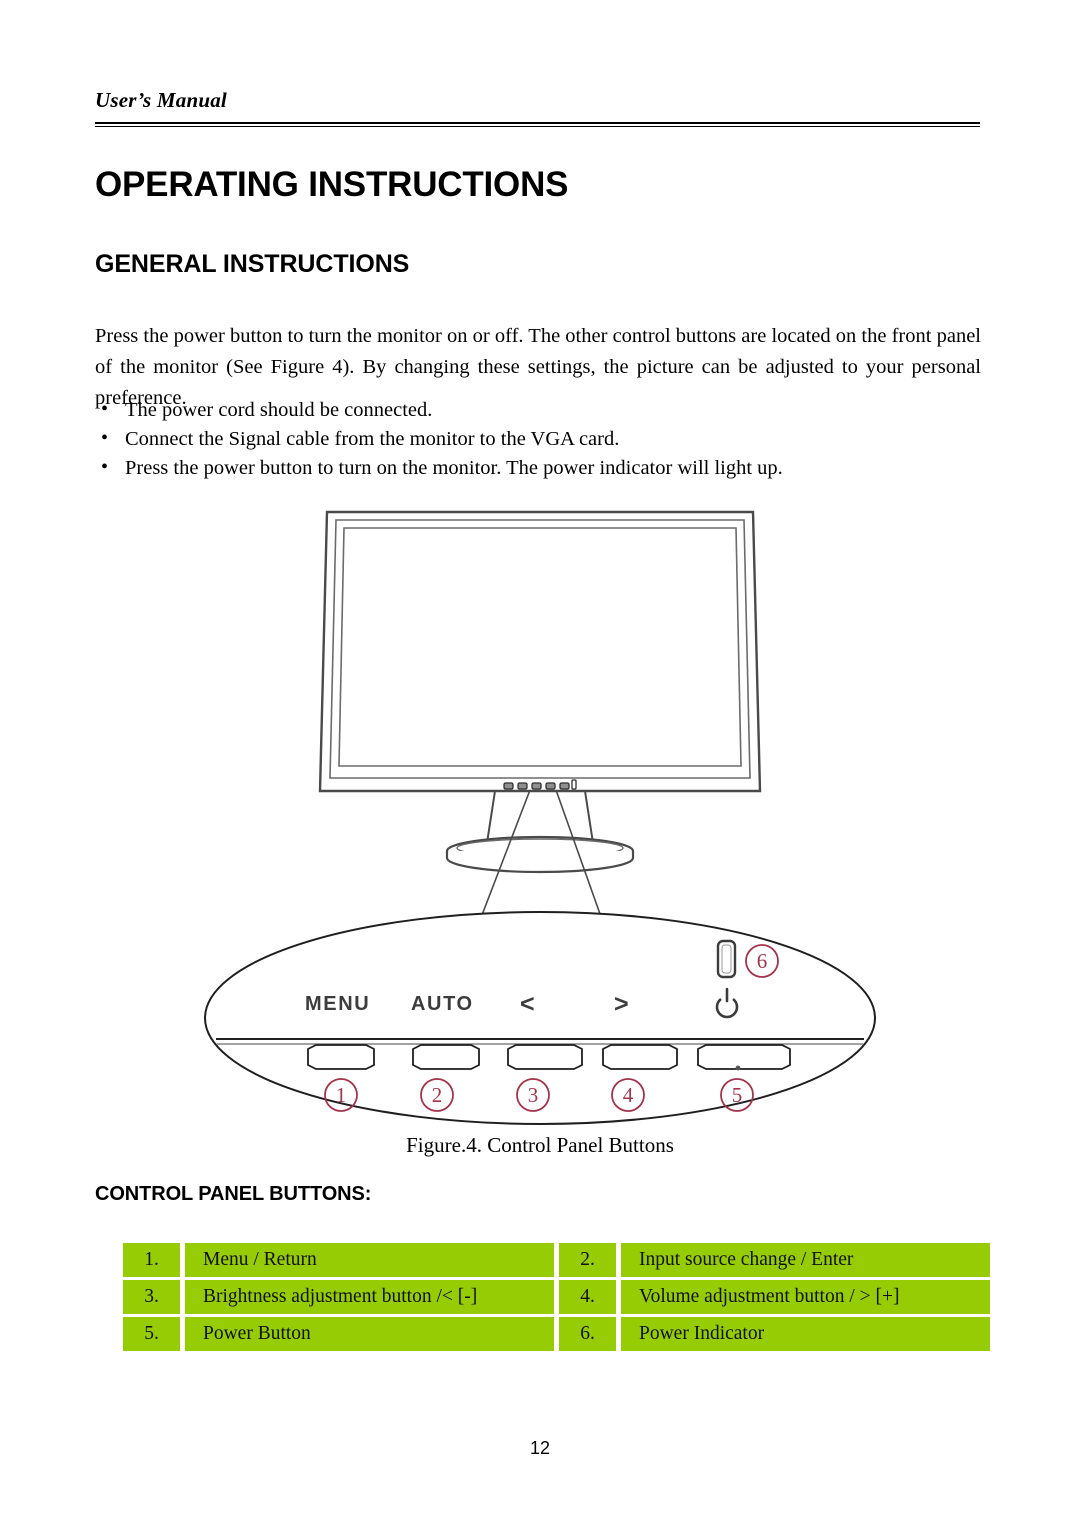  Describe the element at coordinates (537, 124) in the screenshot. I see `header-rule` at that location.